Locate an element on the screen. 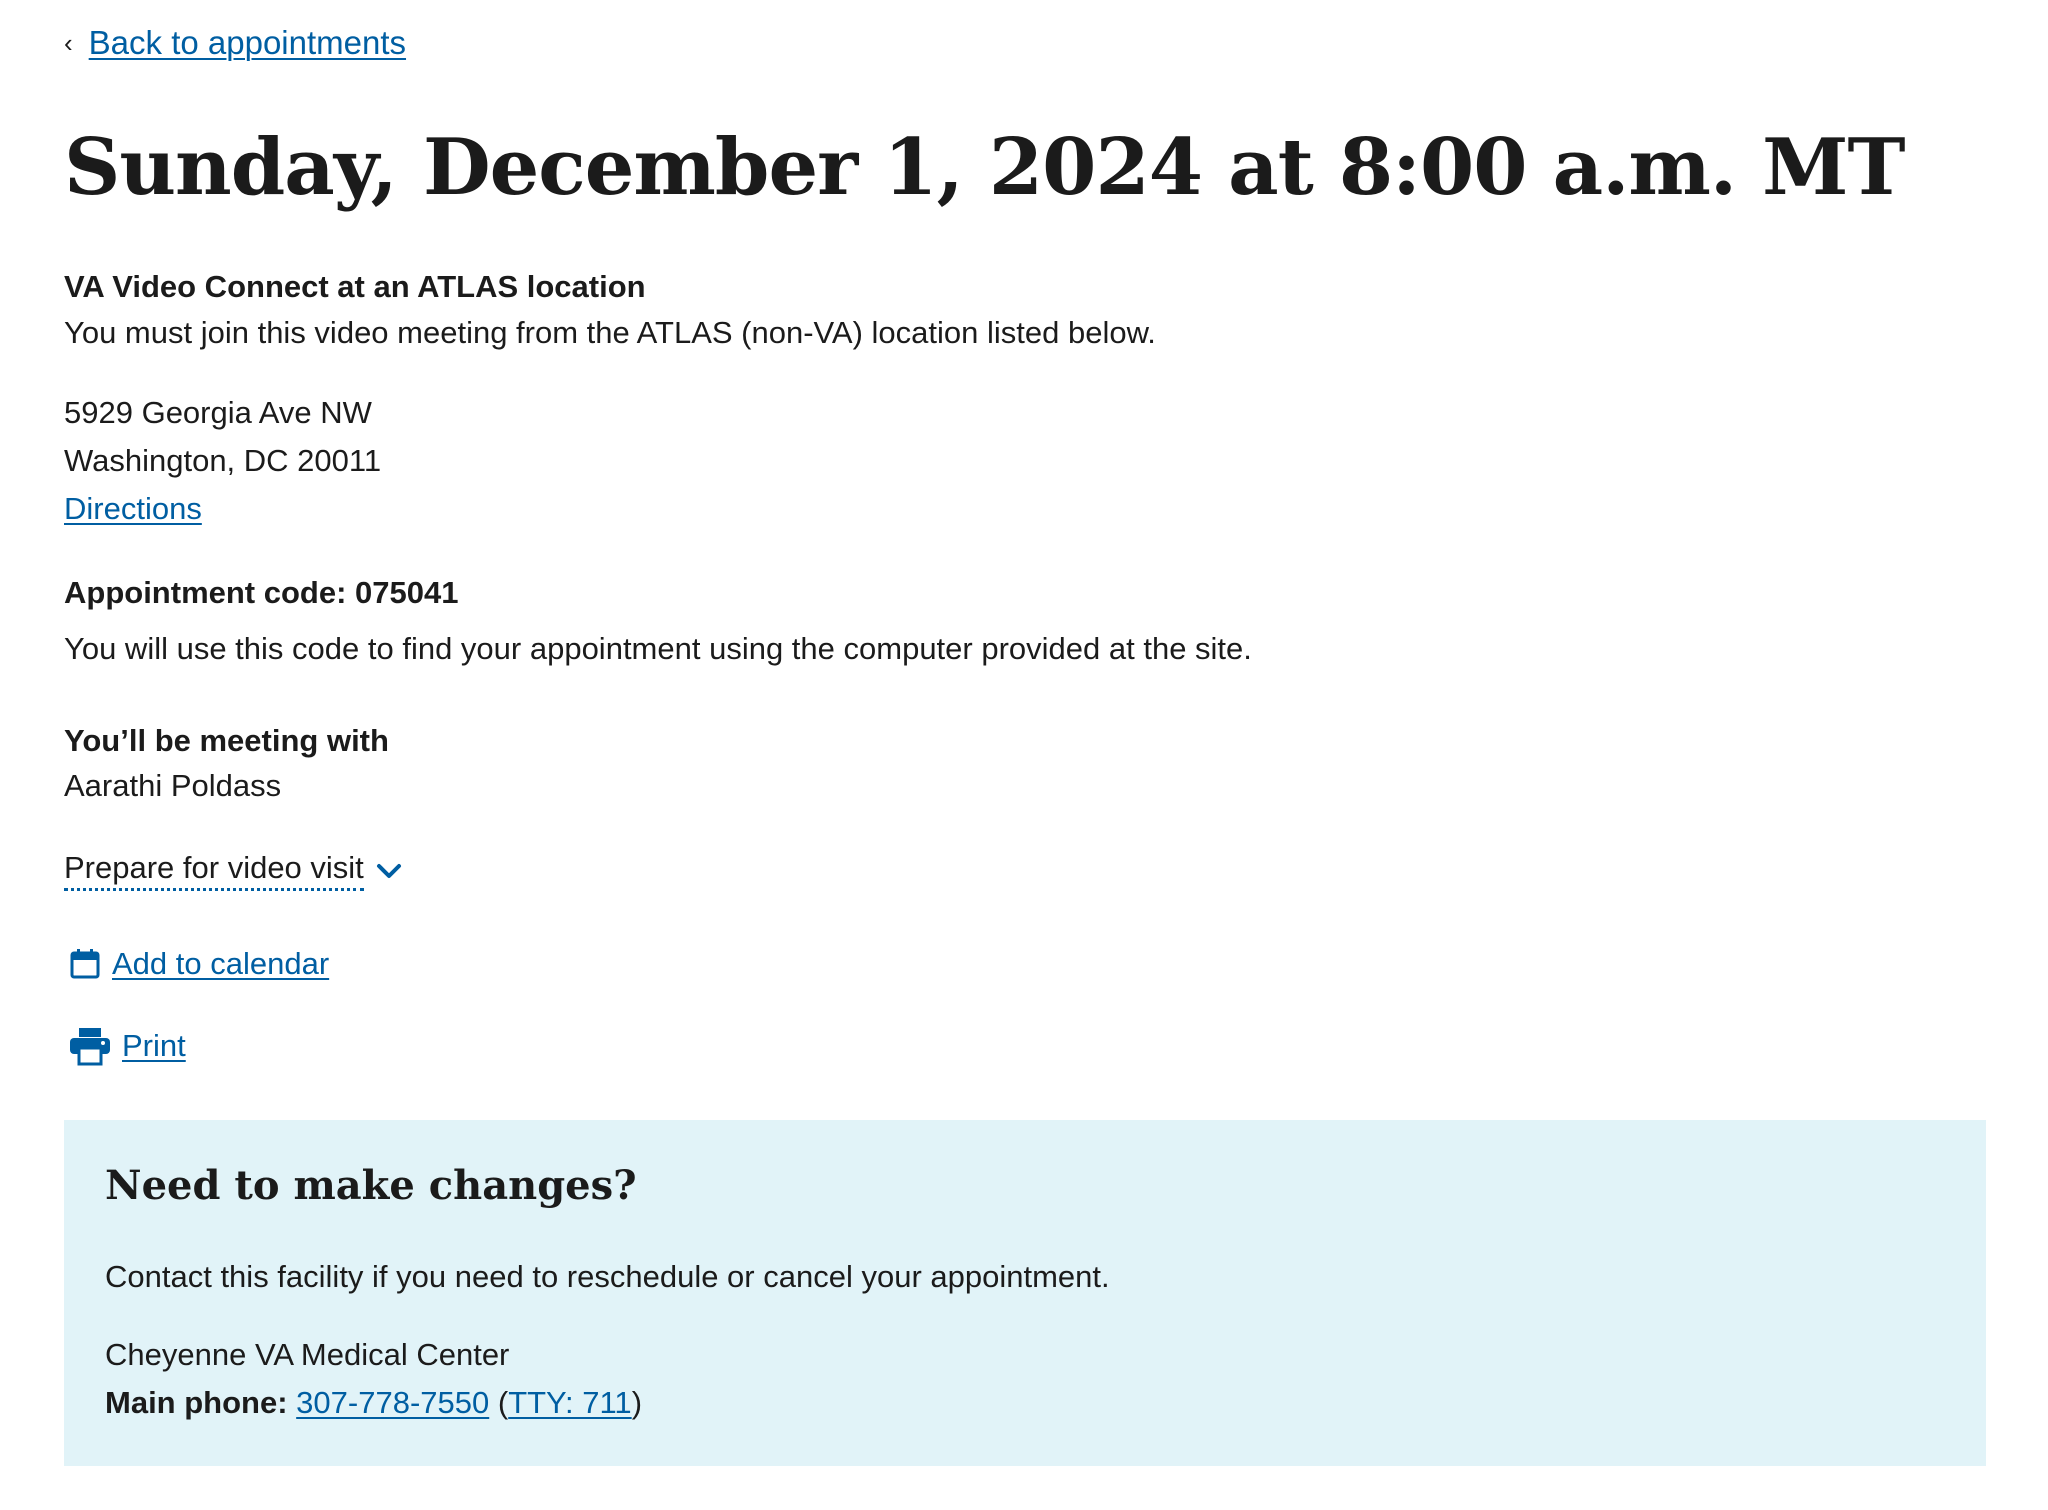 Image resolution: width=2048 pixels, height=1510 pixels. print-link: Print is located at coordinates (154, 1046).